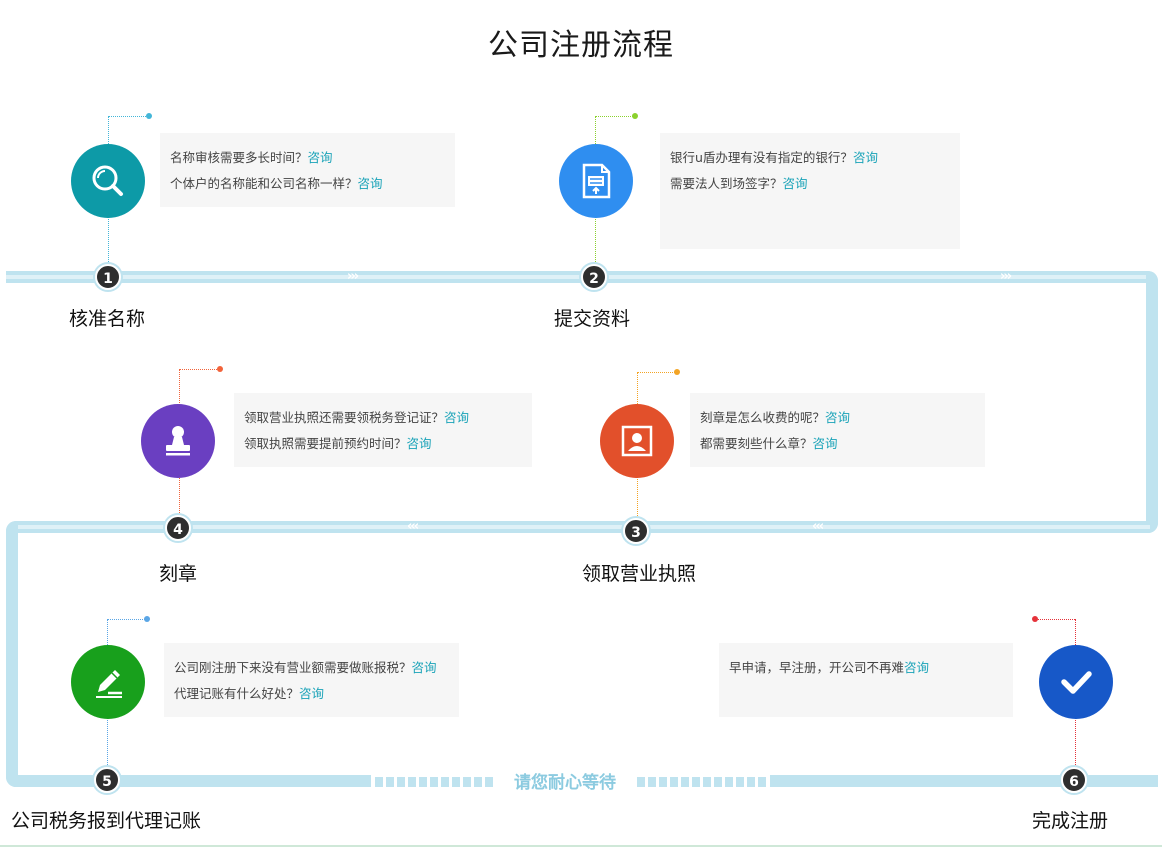 This screenshot has height=848, width=1162. I want to click on search-icon, so click(107, 180).